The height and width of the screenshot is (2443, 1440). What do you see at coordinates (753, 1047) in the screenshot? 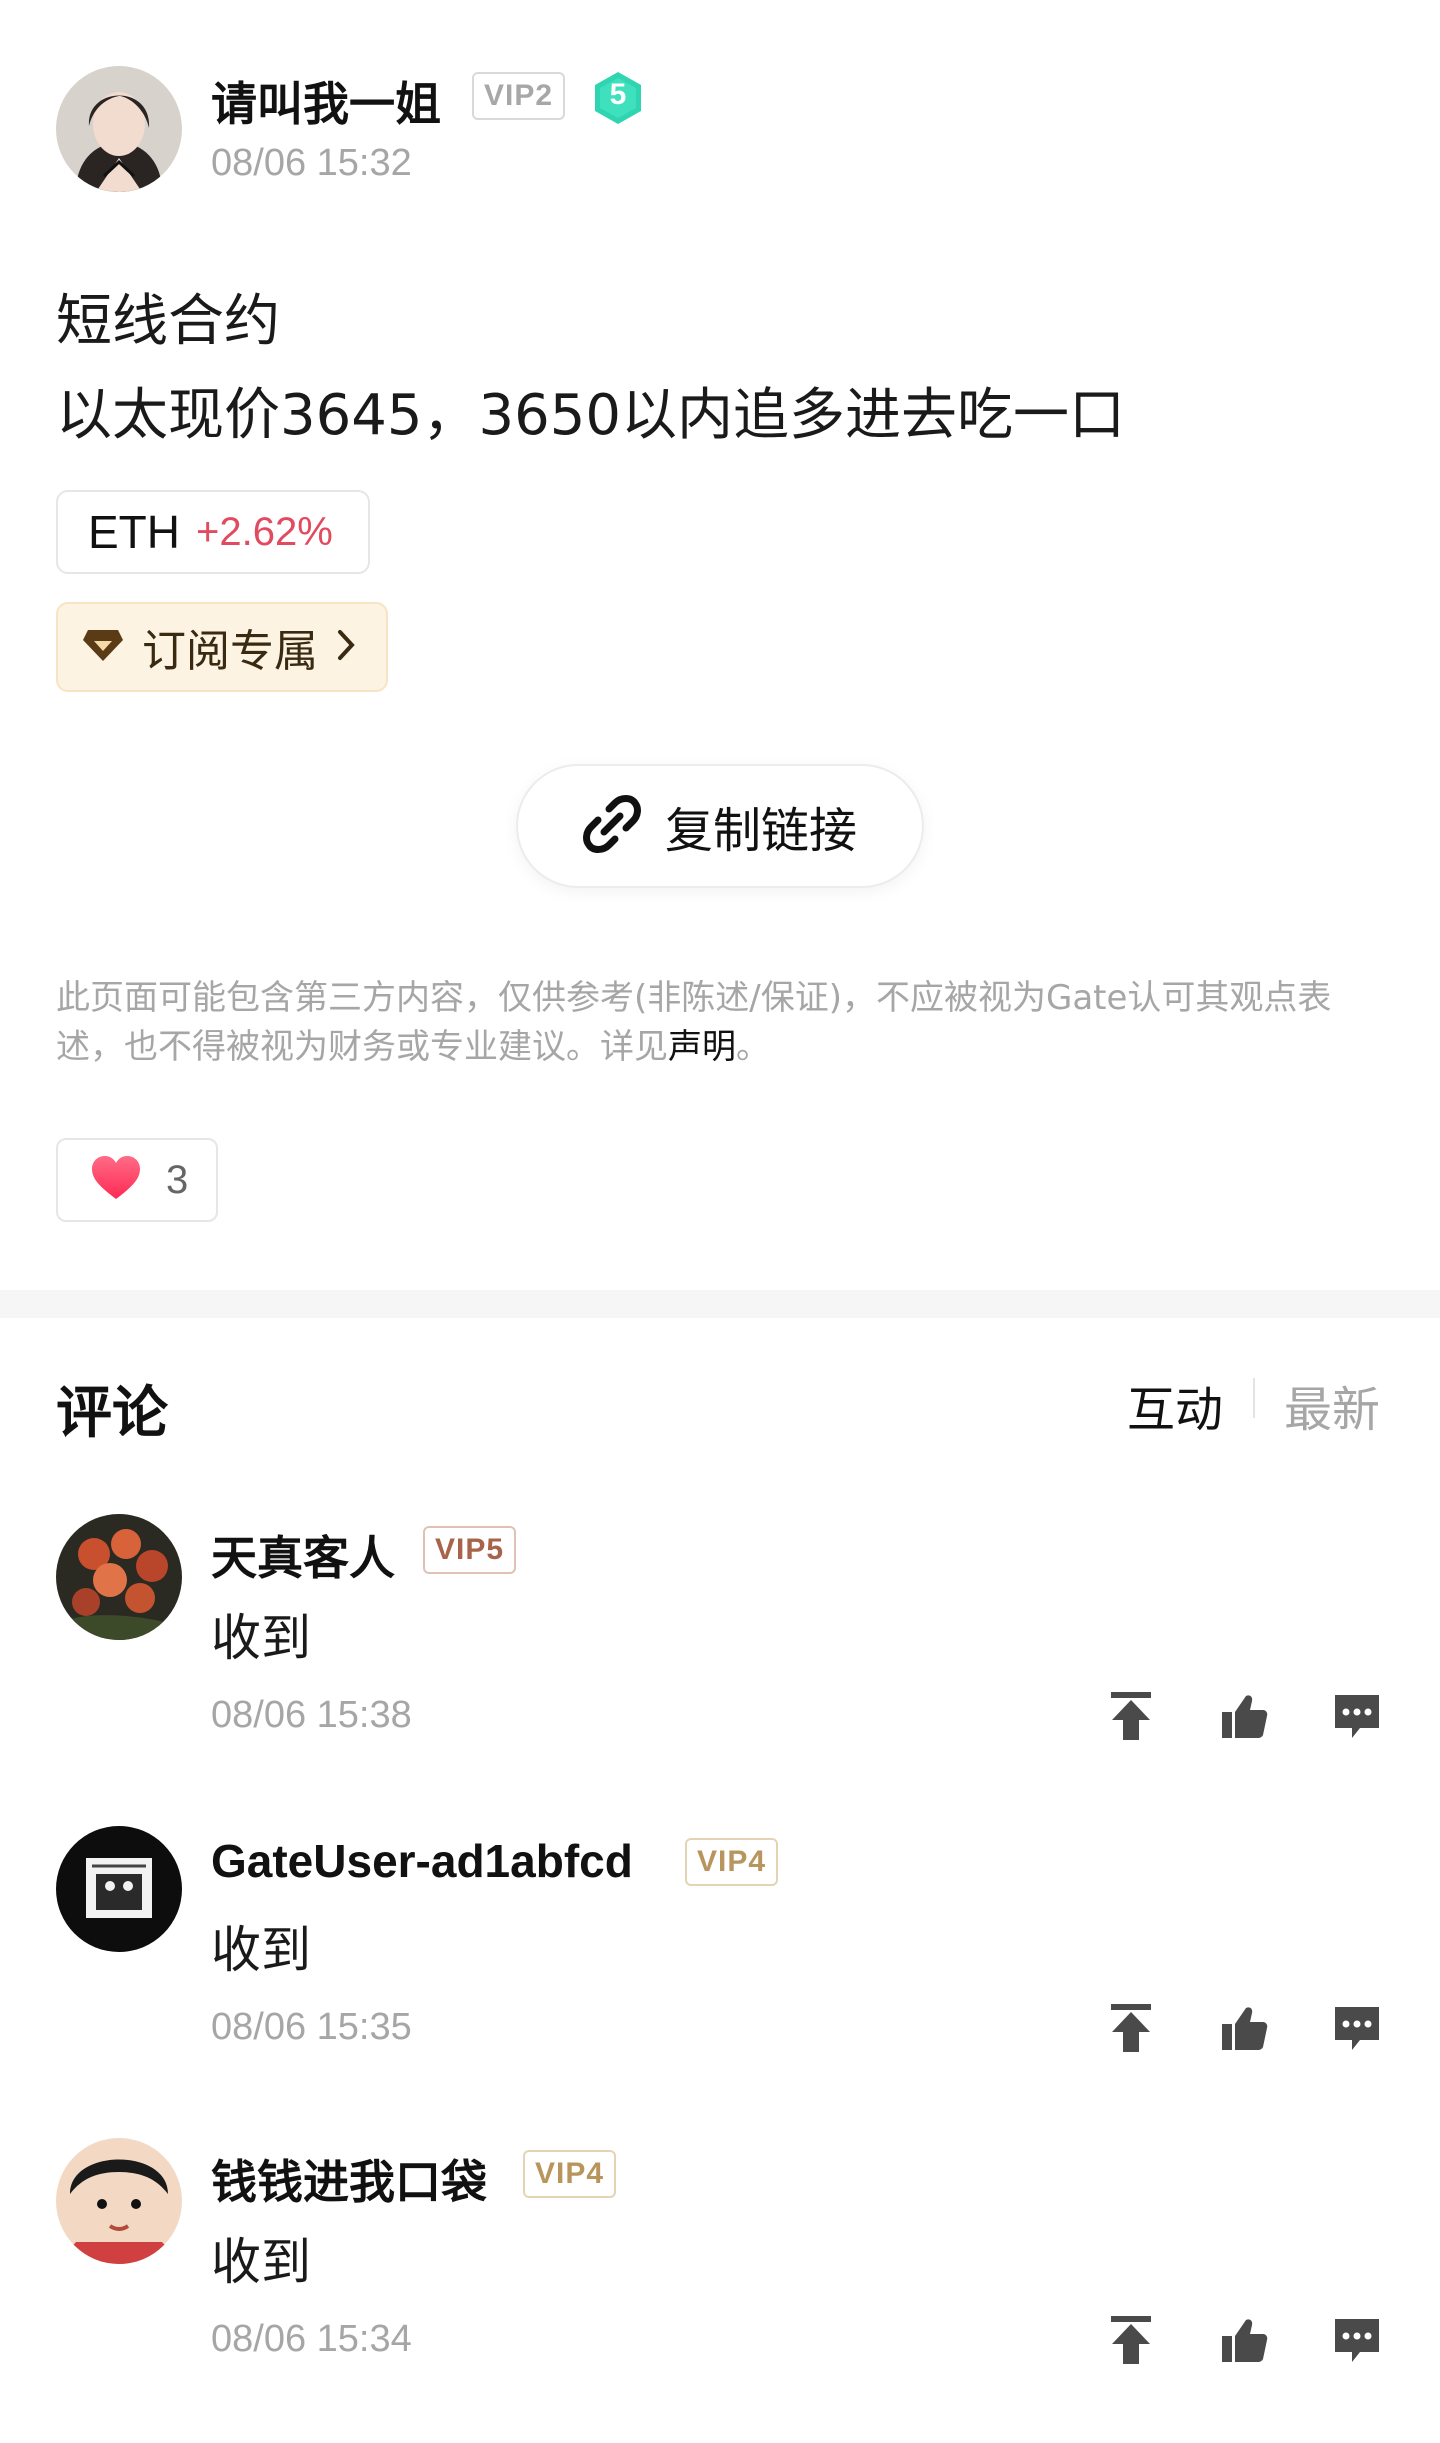
I see `disclaimer-end: 。` at bounding box center [753, 1047].